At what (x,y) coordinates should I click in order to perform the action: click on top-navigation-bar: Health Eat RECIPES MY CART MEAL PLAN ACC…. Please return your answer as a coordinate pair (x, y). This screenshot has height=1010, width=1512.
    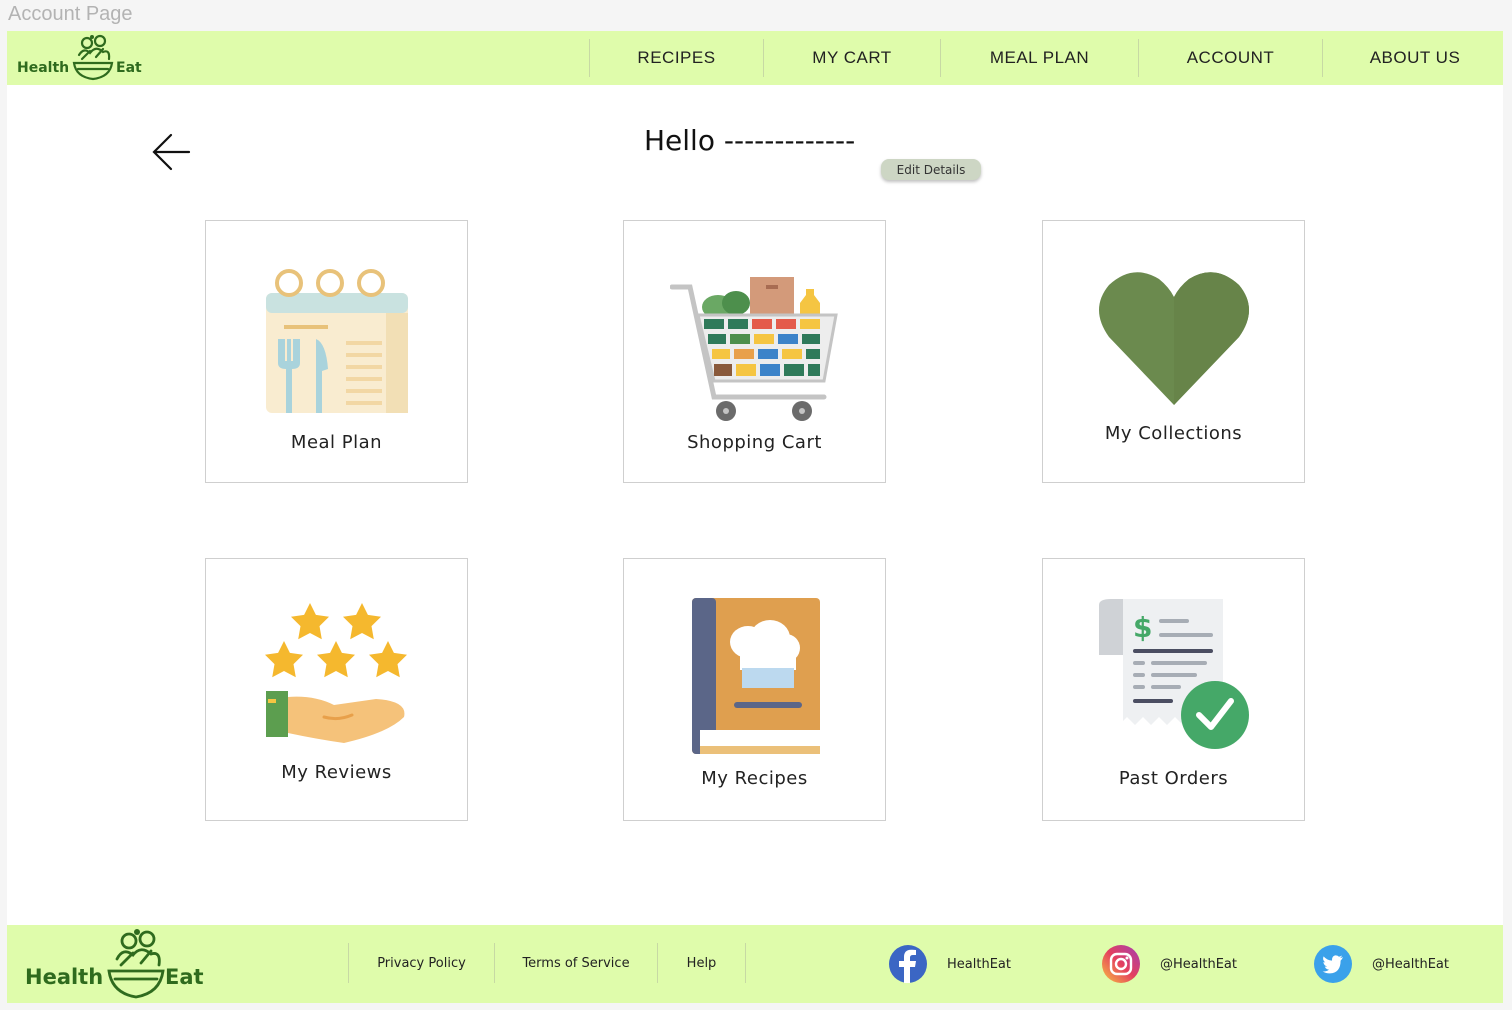
    Looking at the image, I should click on (755, 58).